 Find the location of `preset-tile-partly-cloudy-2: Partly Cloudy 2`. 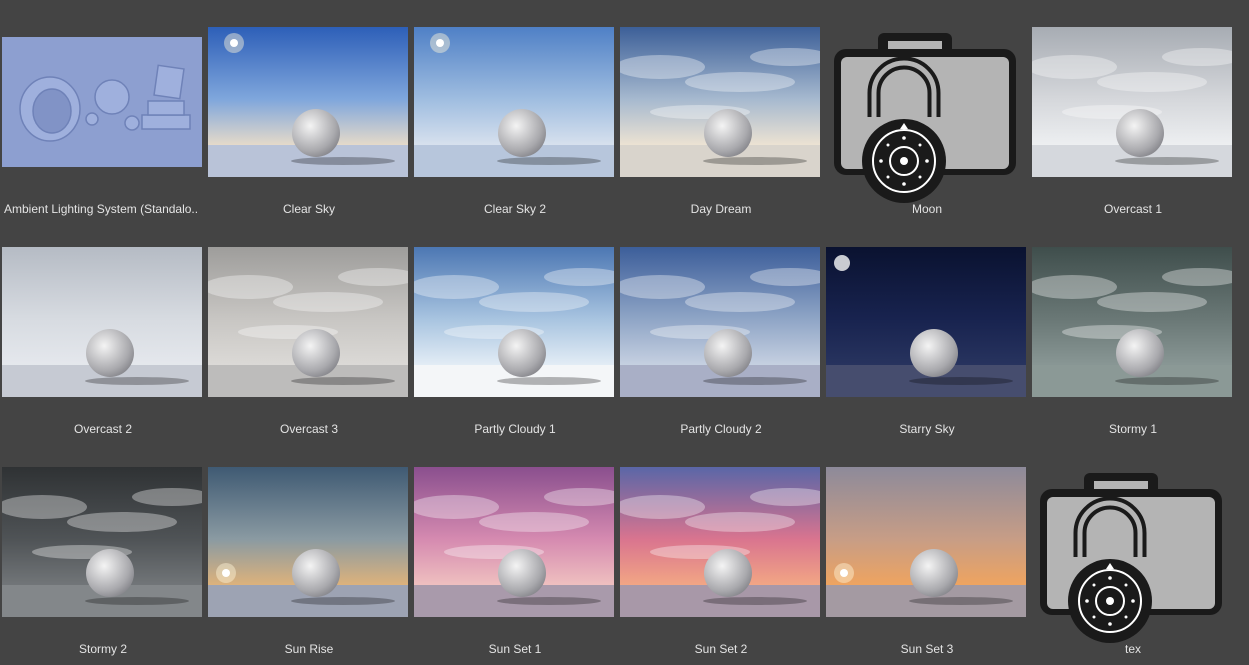

preset-tile-partly-cloudy-2: Partly Cloudy 2 is located at coordinates (721, 330).